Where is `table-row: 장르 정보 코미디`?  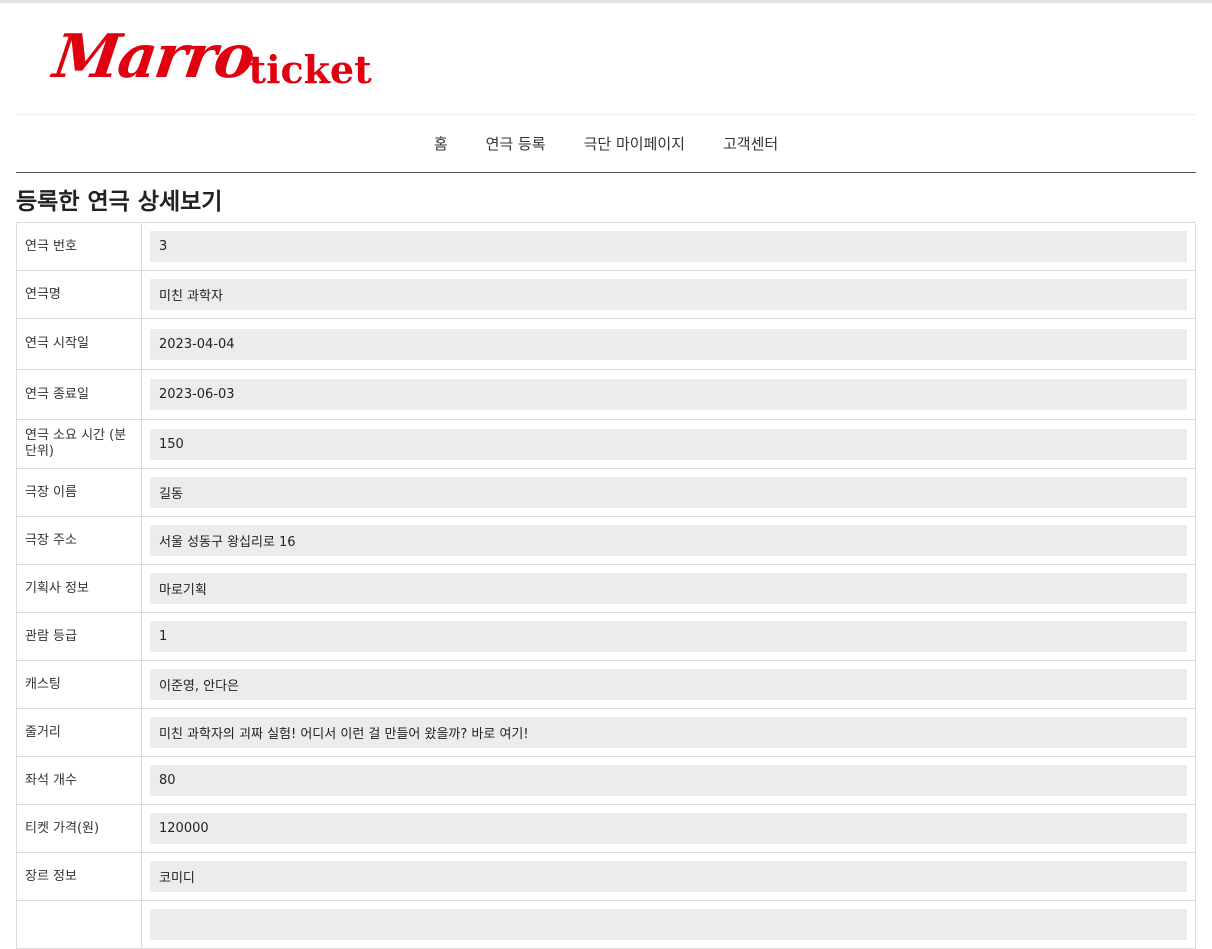 table-row: 장르 정보 코미디 is located at coordinates (606, 876).